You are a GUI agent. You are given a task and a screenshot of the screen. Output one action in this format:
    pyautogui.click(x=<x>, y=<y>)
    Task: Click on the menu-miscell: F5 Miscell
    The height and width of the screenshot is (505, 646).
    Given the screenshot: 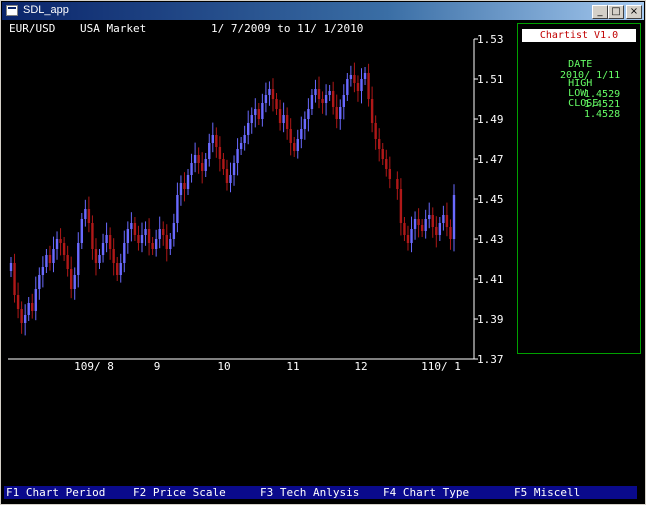 What is the action you would take?
    pyautogui.click(x=547, y=492)
    